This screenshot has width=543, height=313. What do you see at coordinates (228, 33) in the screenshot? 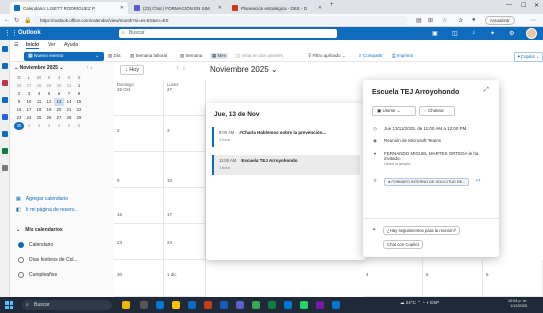
I see `search-input: ⌕ Buscar` at bounding box center [228, 33].